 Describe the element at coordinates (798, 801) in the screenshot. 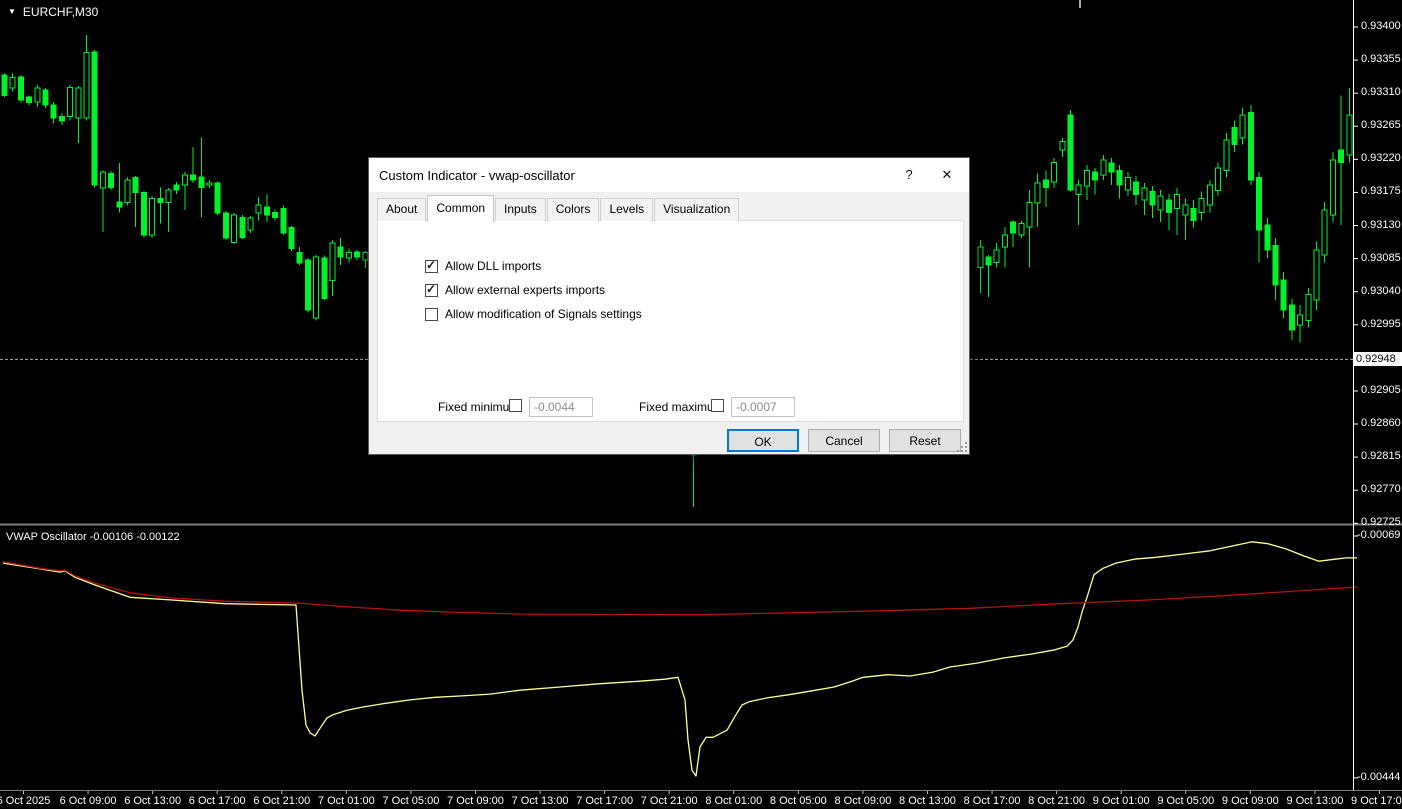

I see `time-axis-label: 8 Oct 05:00` at that location.